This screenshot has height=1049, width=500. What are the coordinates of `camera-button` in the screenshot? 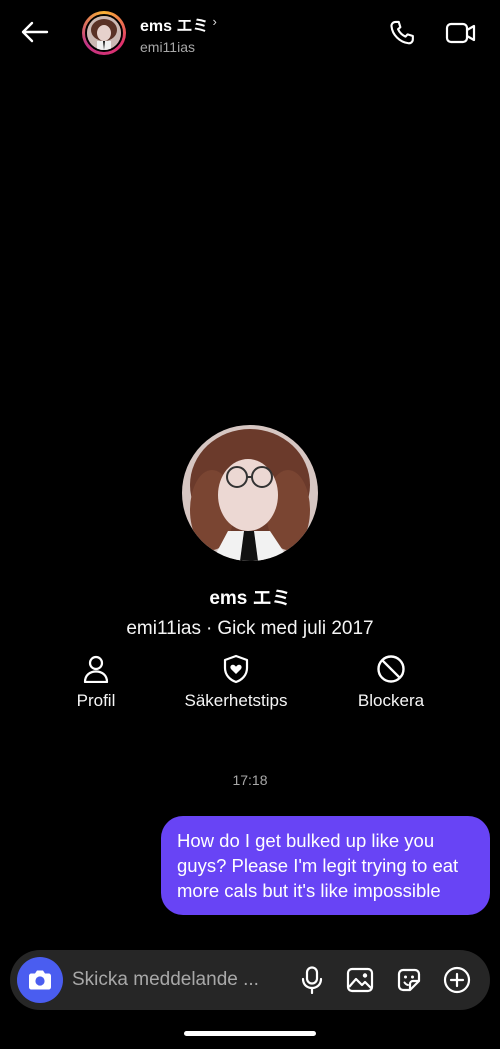 It's located at (40, 980).